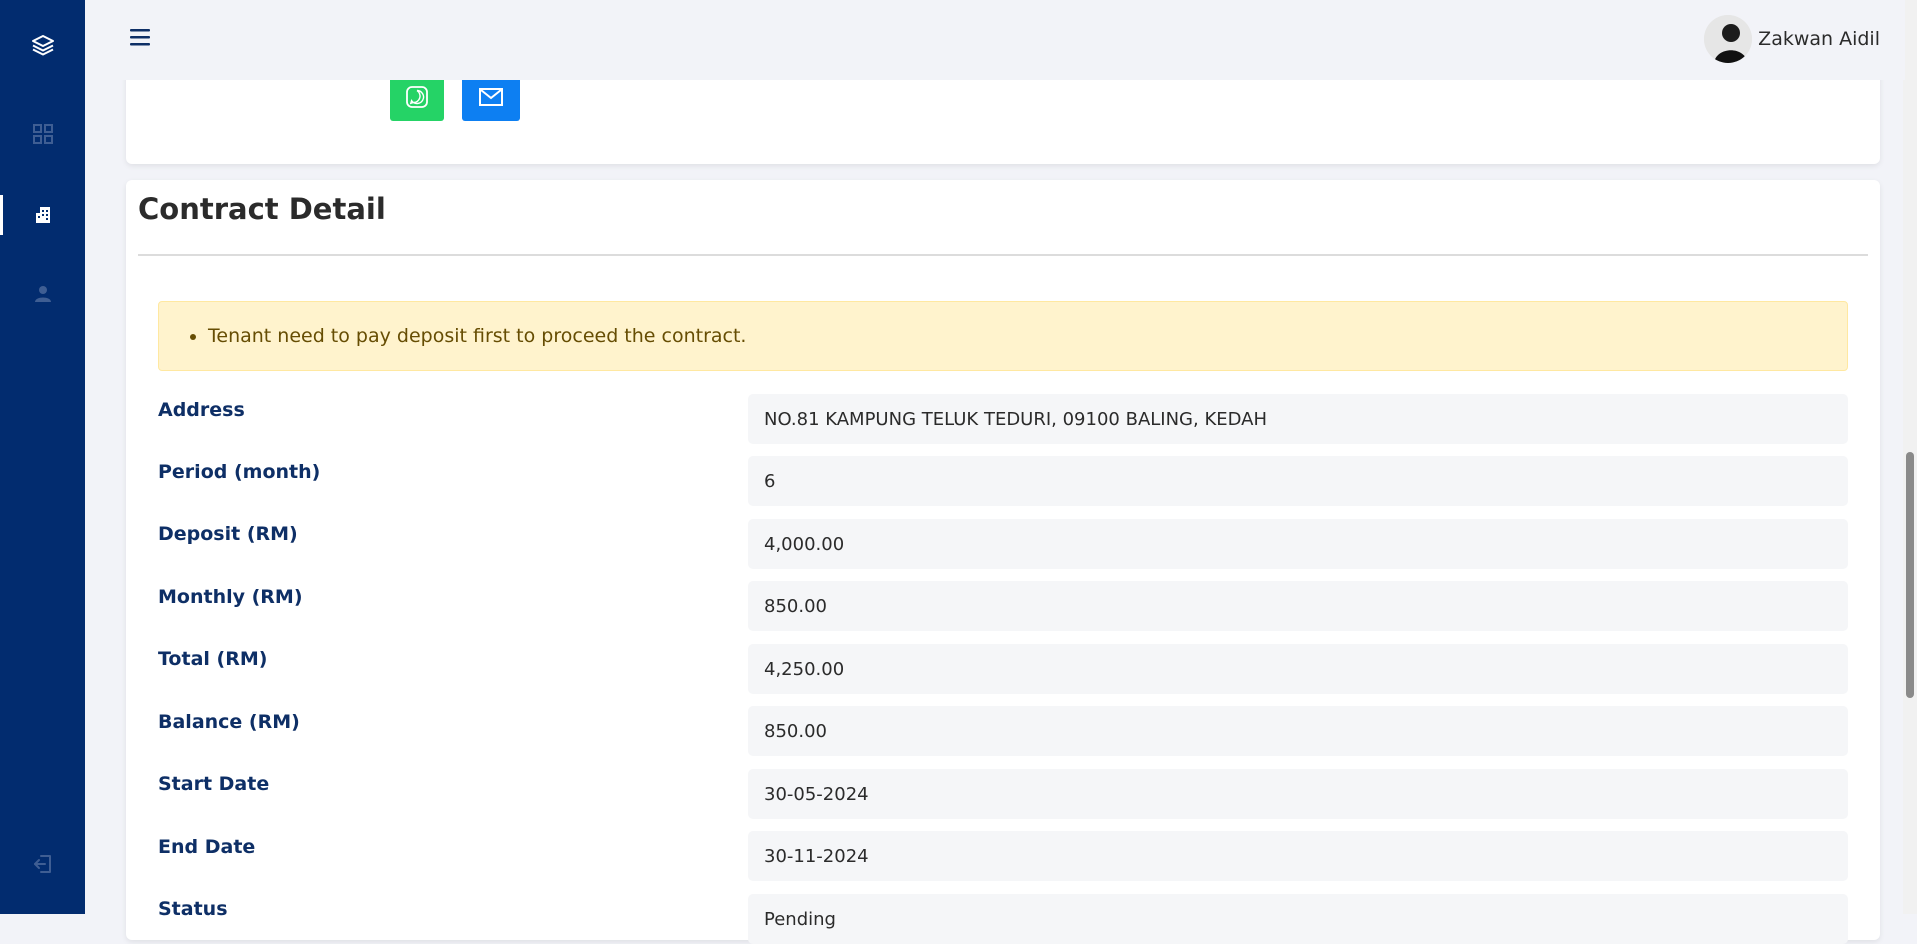 The height and width of the screenshot is (944, 1917). What do you see at coordinates (42, 457) in the screenshot?
I see `sidebar` at bounding box center [42, 457].